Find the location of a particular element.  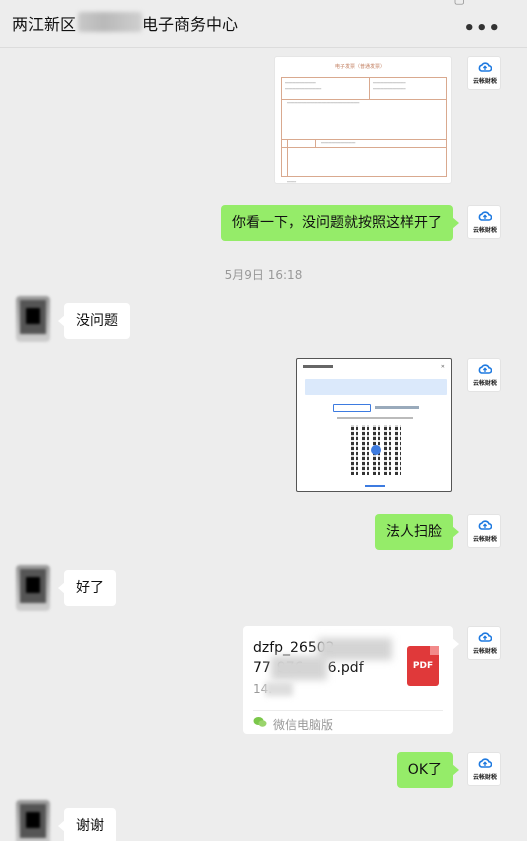

qr-dialog-image: ✕ is located at coordinates (374, 425).